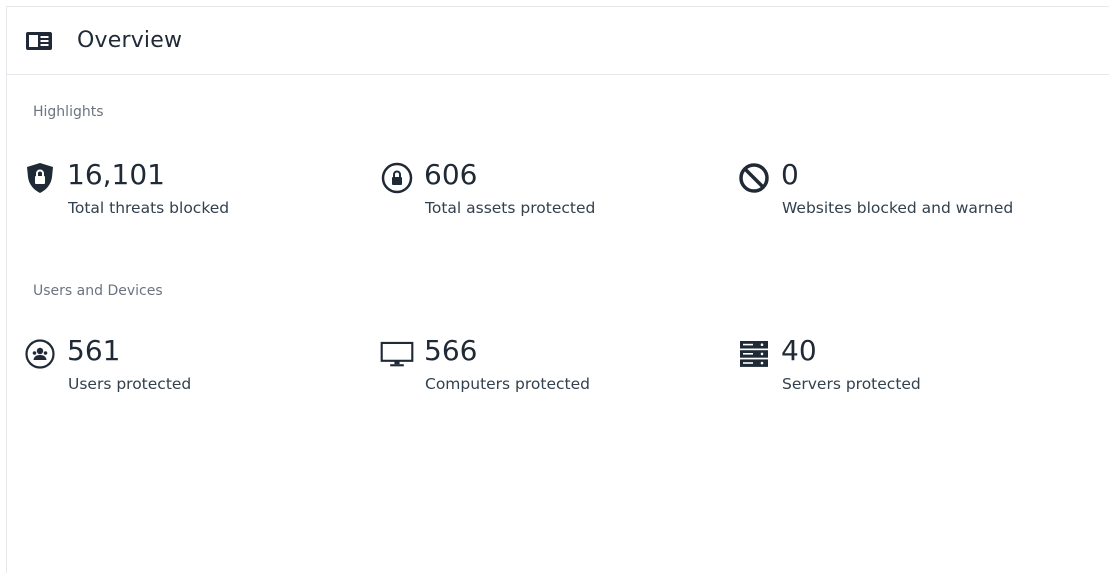 The image size is (1109, 573). I want to click on stat-value: 0, so click(790, 174).